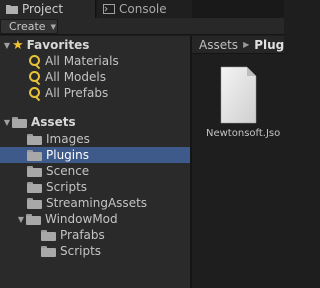 The width and height of the screenshot is (320, 288). Describe the element at coordinates (95, 122) in the screenshot. I see `tree-item-assets: ▼ Assets` at that location.